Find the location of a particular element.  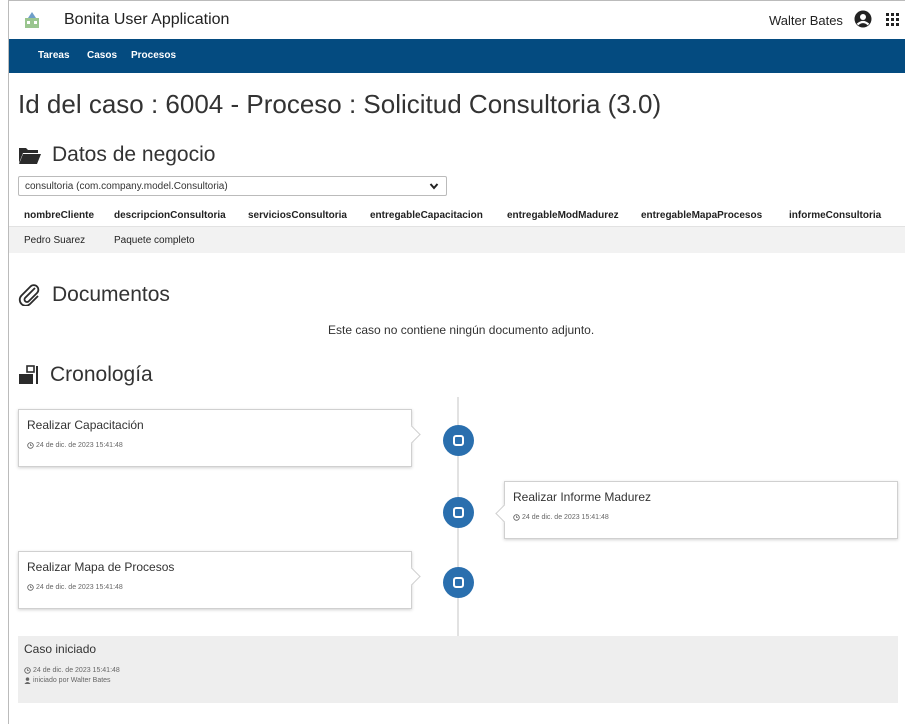

table-row: Pedro Suarez Paquete completo is located at coordinates (457, 239).